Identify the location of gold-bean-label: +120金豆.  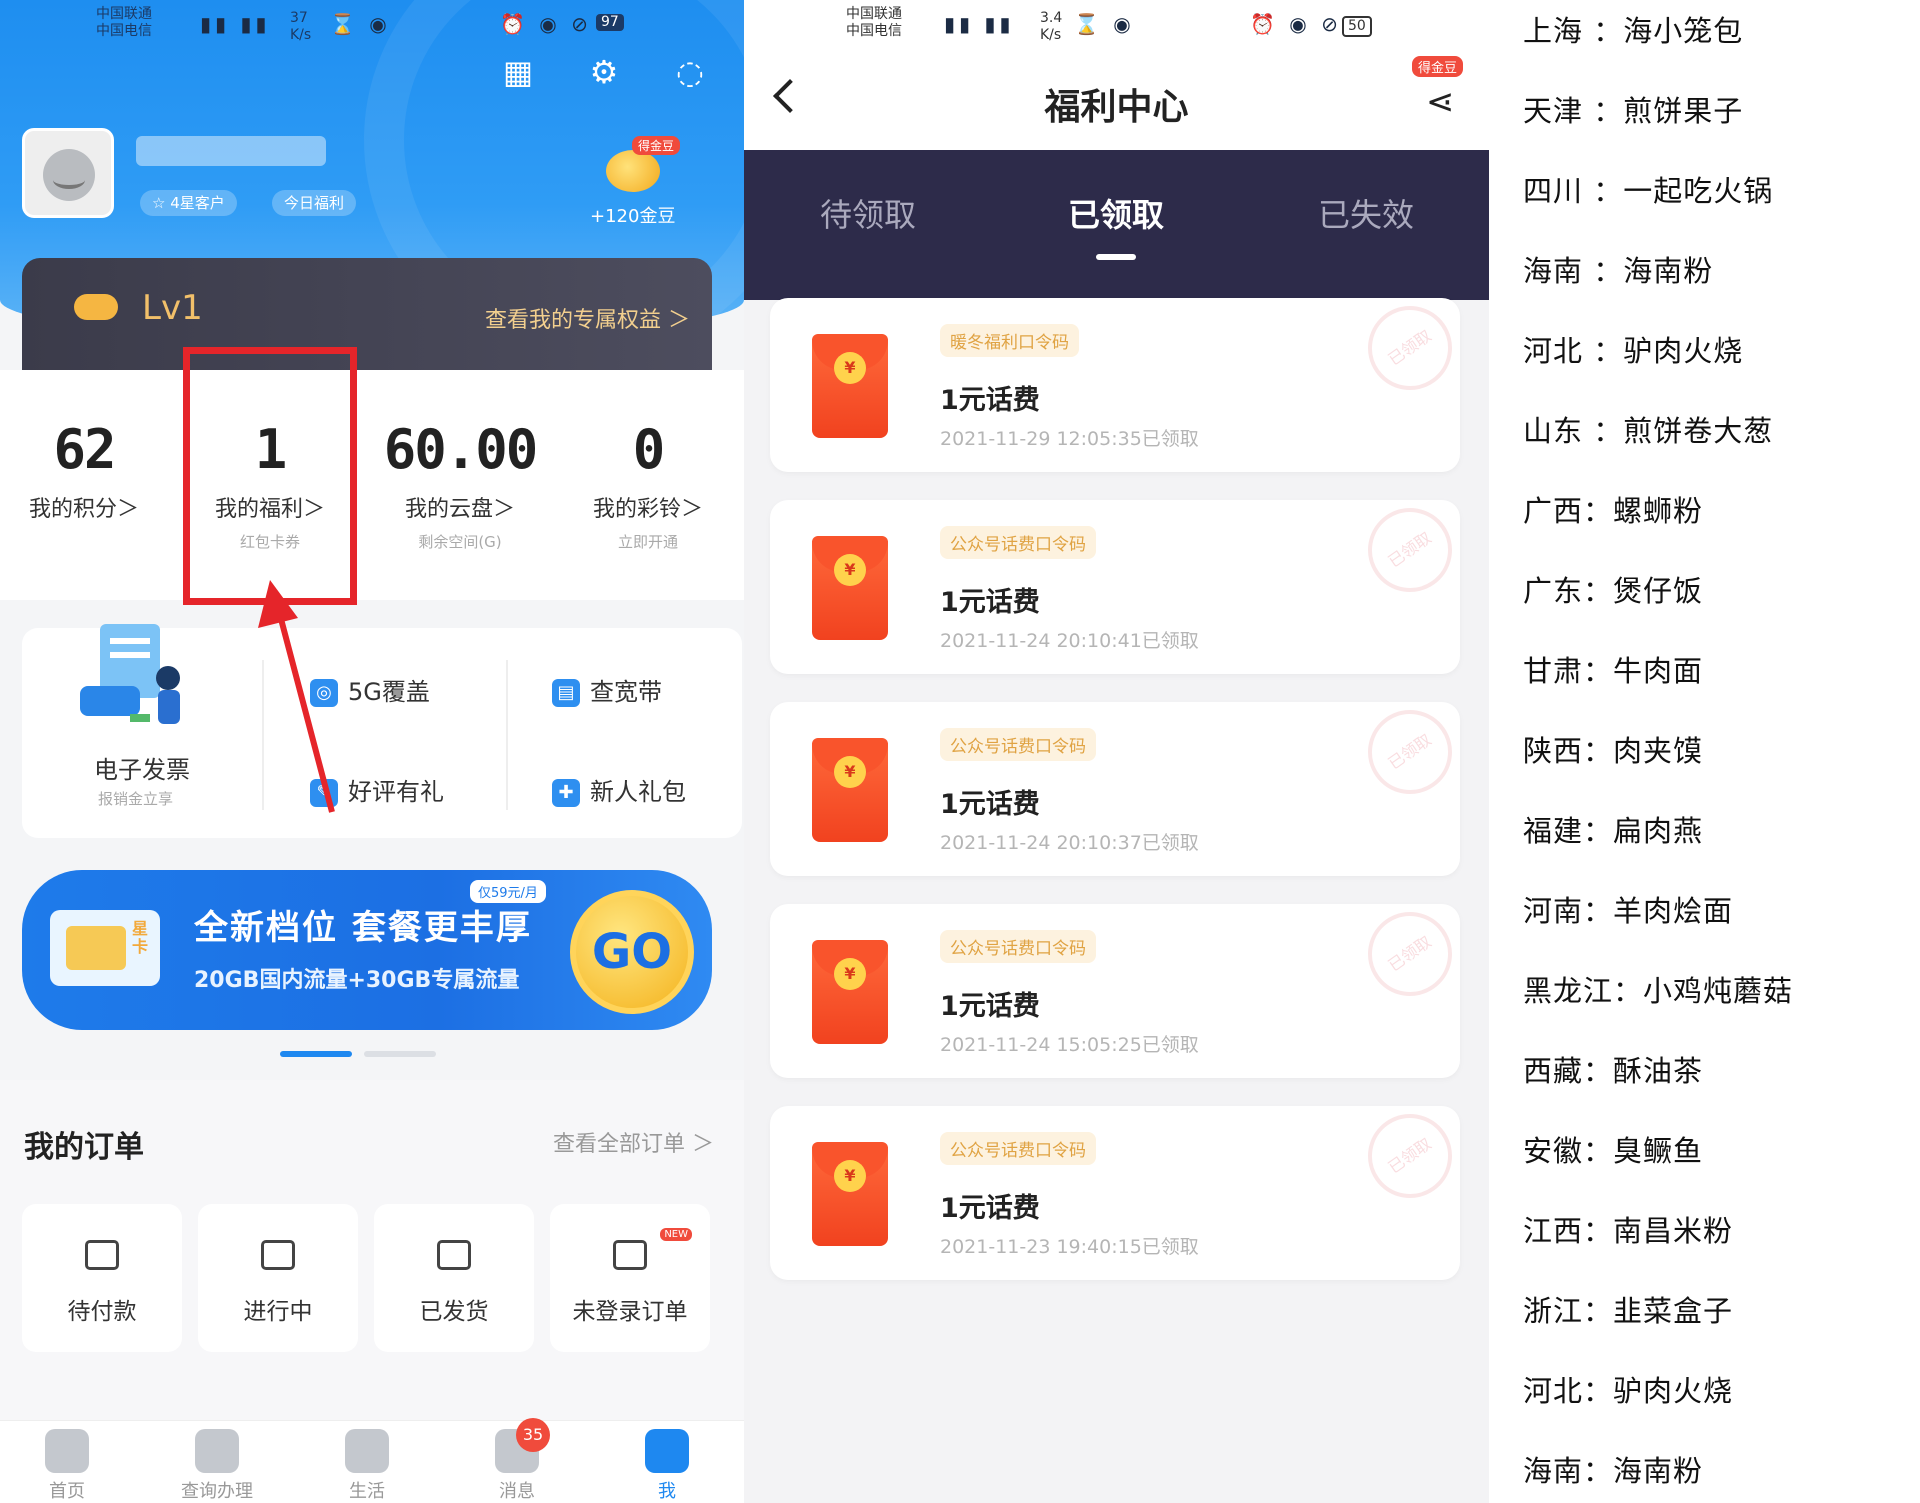
(632, 215).